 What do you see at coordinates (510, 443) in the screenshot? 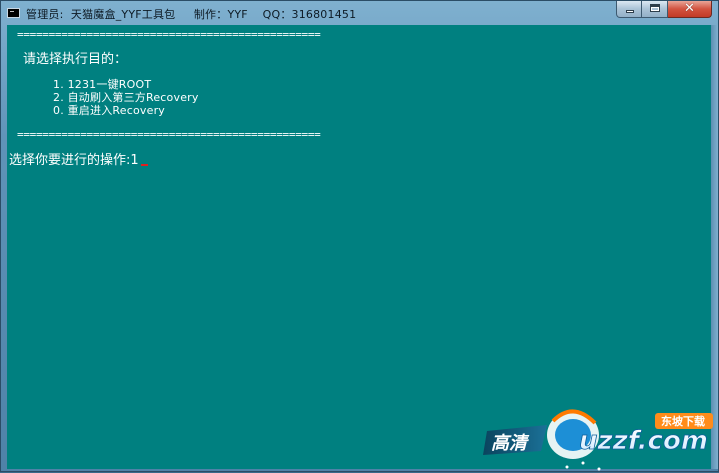
I see `watermark-left-text: 高清` at bounding box center [510, 443].